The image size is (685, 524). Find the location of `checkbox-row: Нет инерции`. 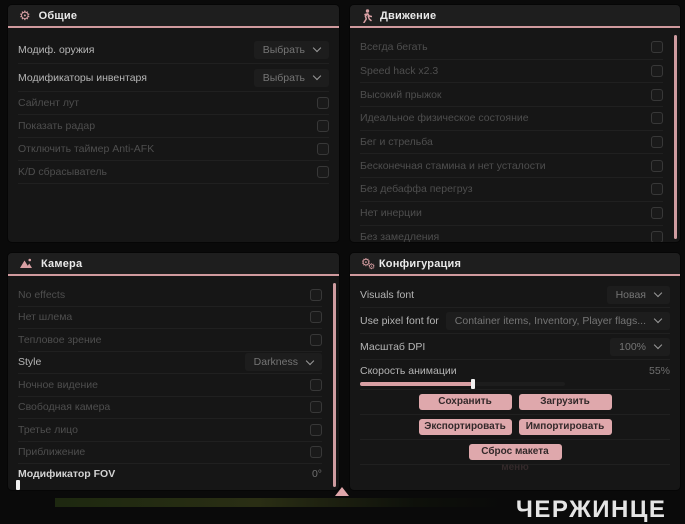

checkbox-row: Нет инерции is located at coordinates (511, 214).